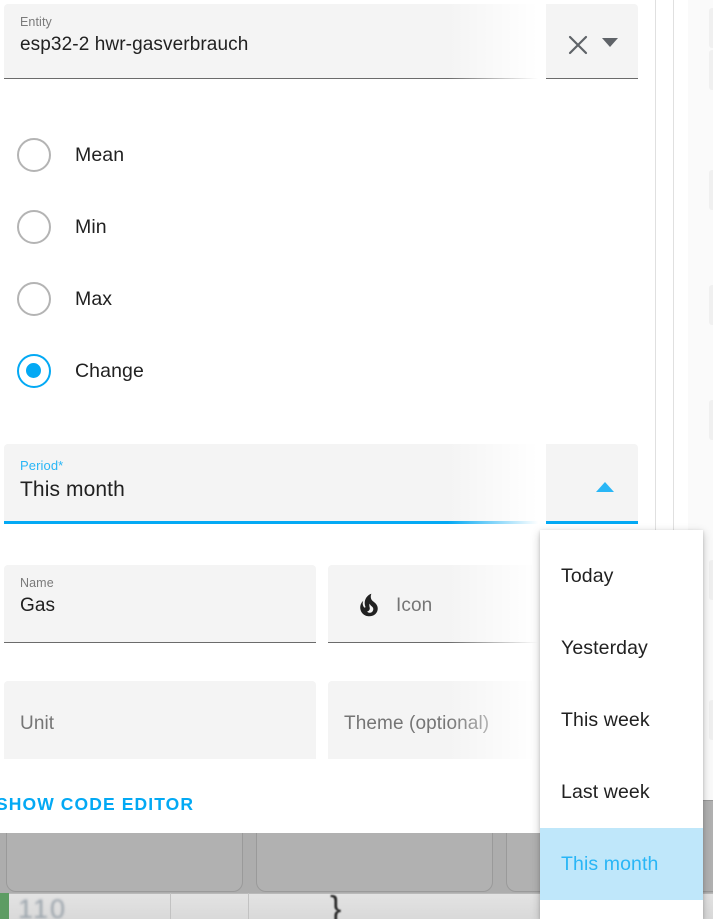 Image resolution: width=713 pixels, height=919 pixels. I want to click on radio-label: Change, so click(109, 370).